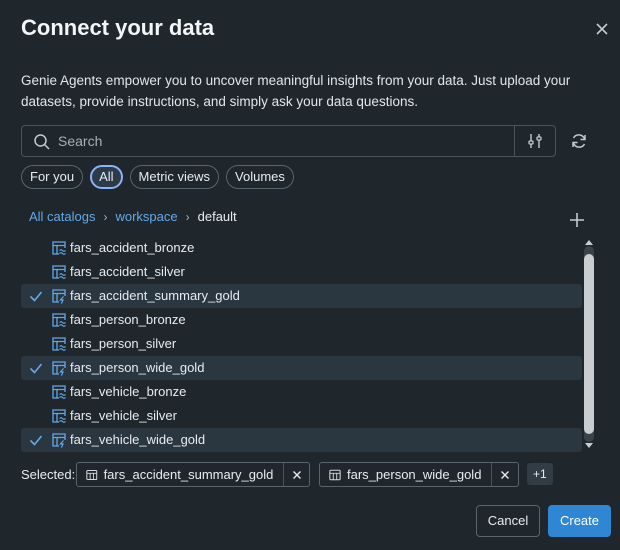  Describe the element at coordinates (137, 367) in the screenshot. I see `table-name: fars_person_wide_gold` at that location.